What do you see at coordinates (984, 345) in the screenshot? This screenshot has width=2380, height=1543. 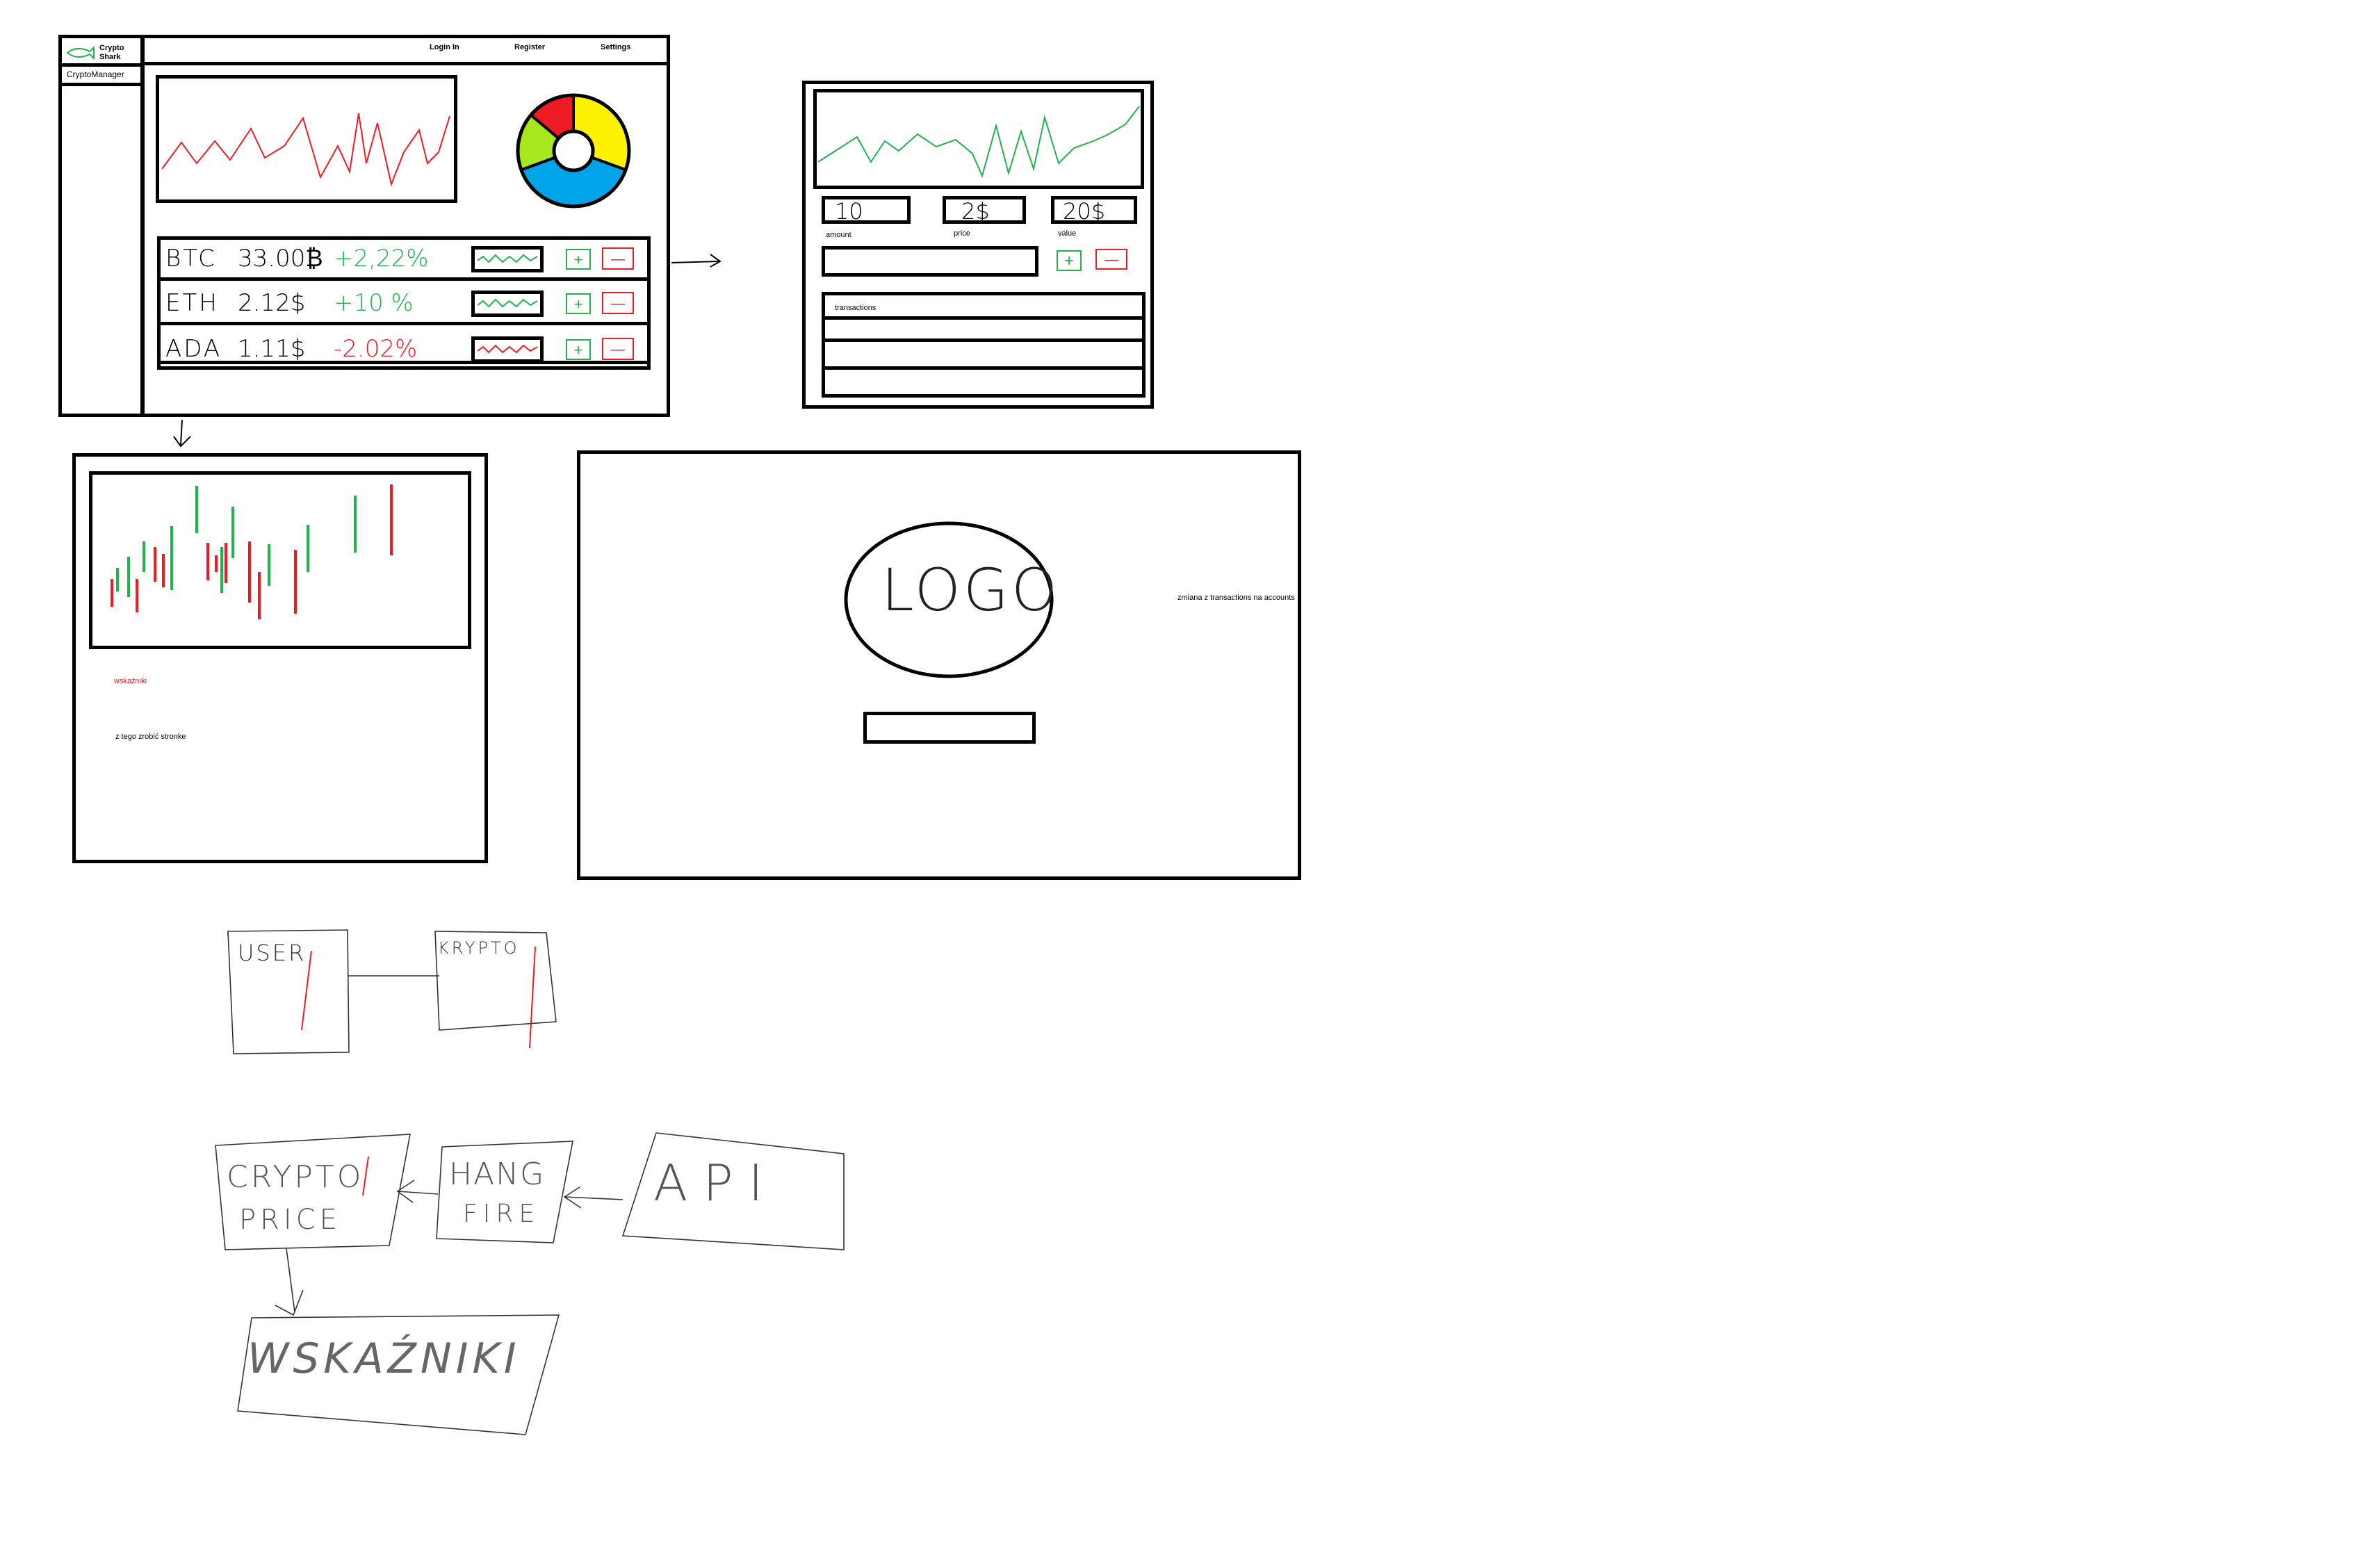 I see `transactions-table: transactions` at bounding box center [984, 345].